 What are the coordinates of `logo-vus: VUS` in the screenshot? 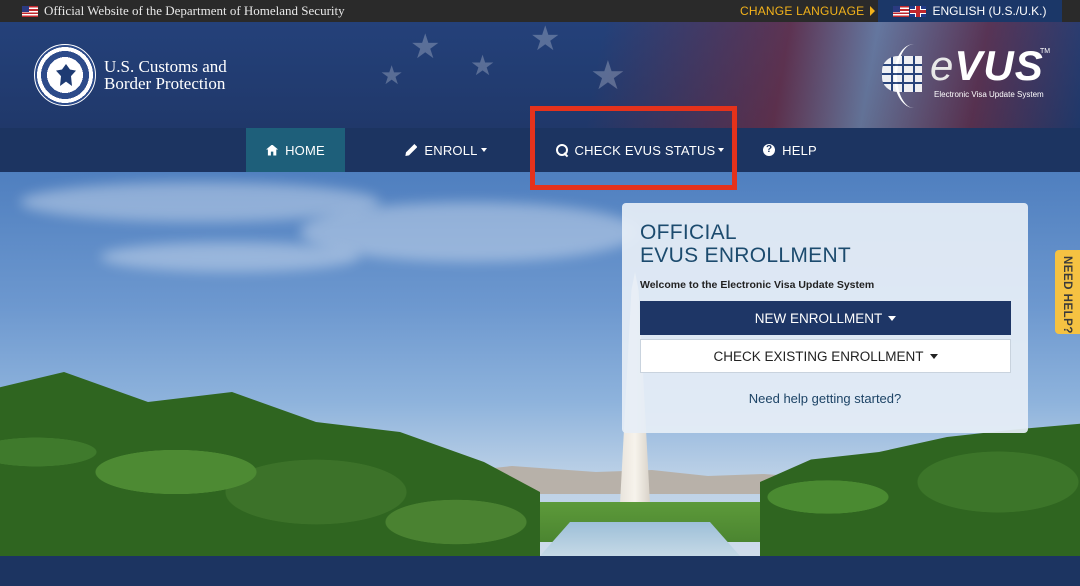 It's located at (999, 65).